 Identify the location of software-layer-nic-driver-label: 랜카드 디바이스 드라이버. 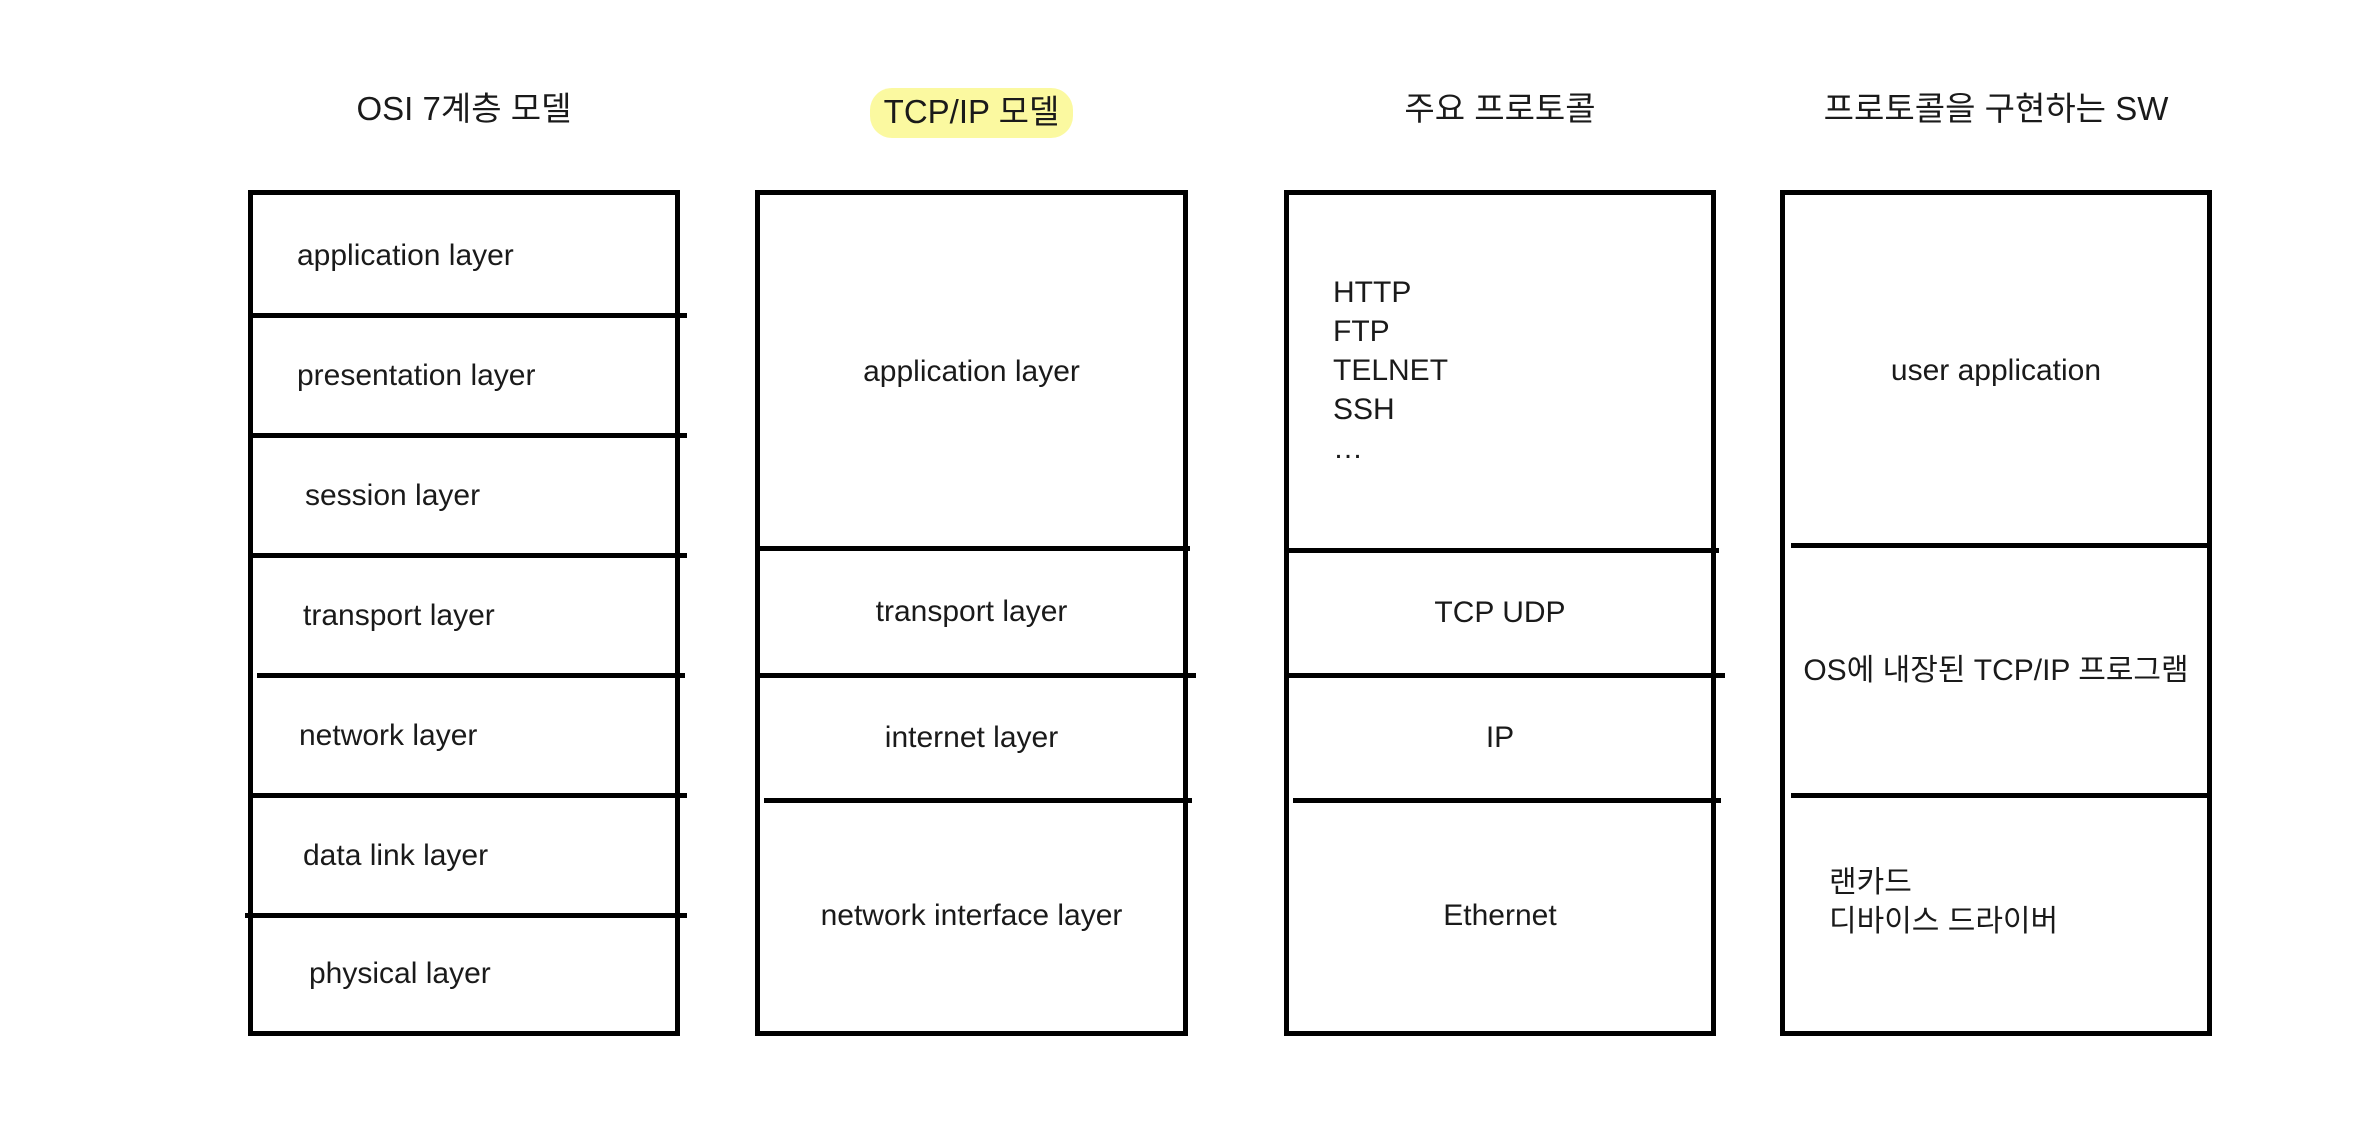
(1944, 902).